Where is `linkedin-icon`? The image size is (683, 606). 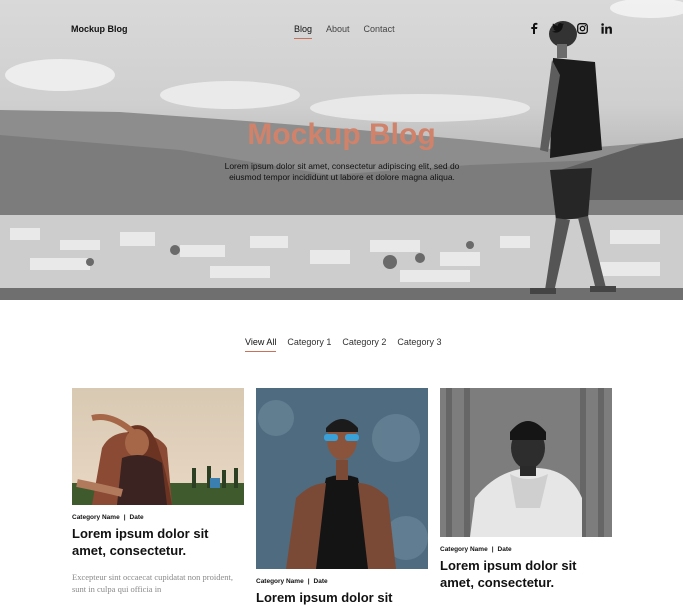 linkedin-icon is located at coordinates (606, 28).